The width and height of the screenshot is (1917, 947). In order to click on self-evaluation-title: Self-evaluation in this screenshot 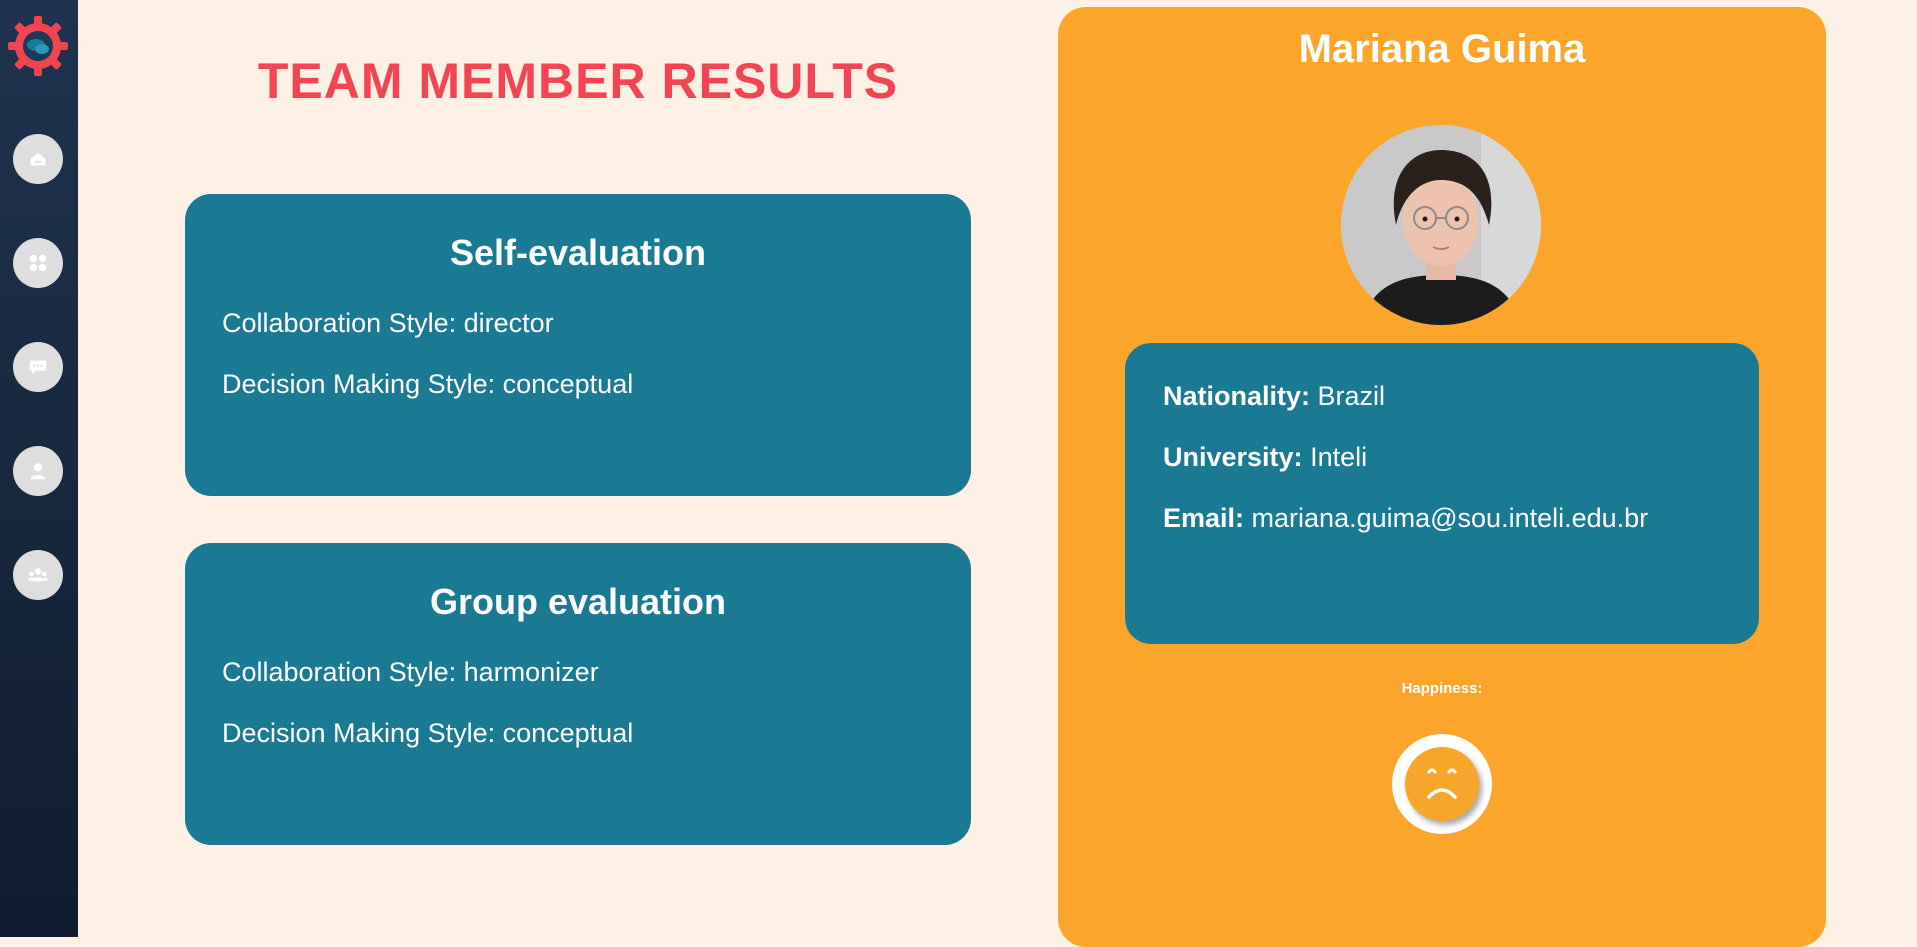, I will do `click(578, 252)`.